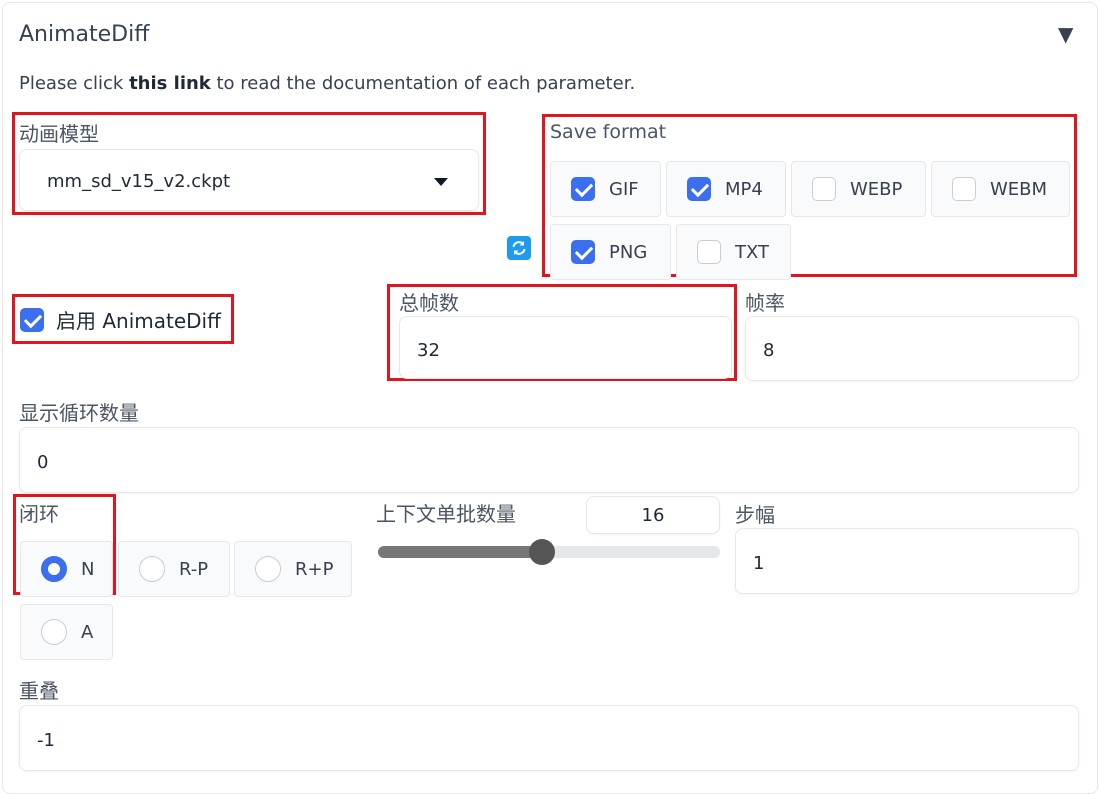 The height and width of the screenshot is (794, 1100). I want to click on doc-prefix: Please click, so click(74, 83).